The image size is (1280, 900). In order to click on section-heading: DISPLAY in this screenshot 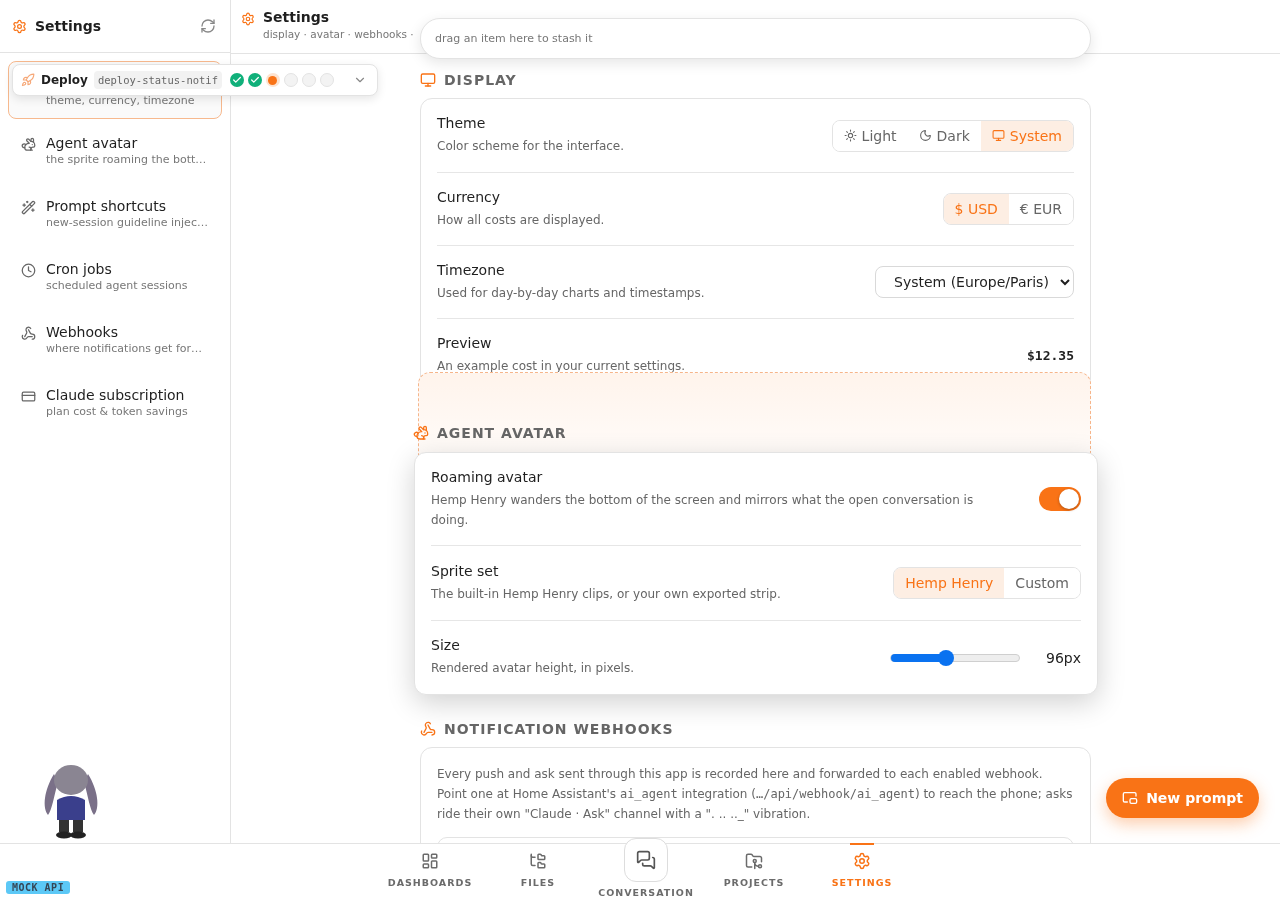, I will do `click(755, 80)`.